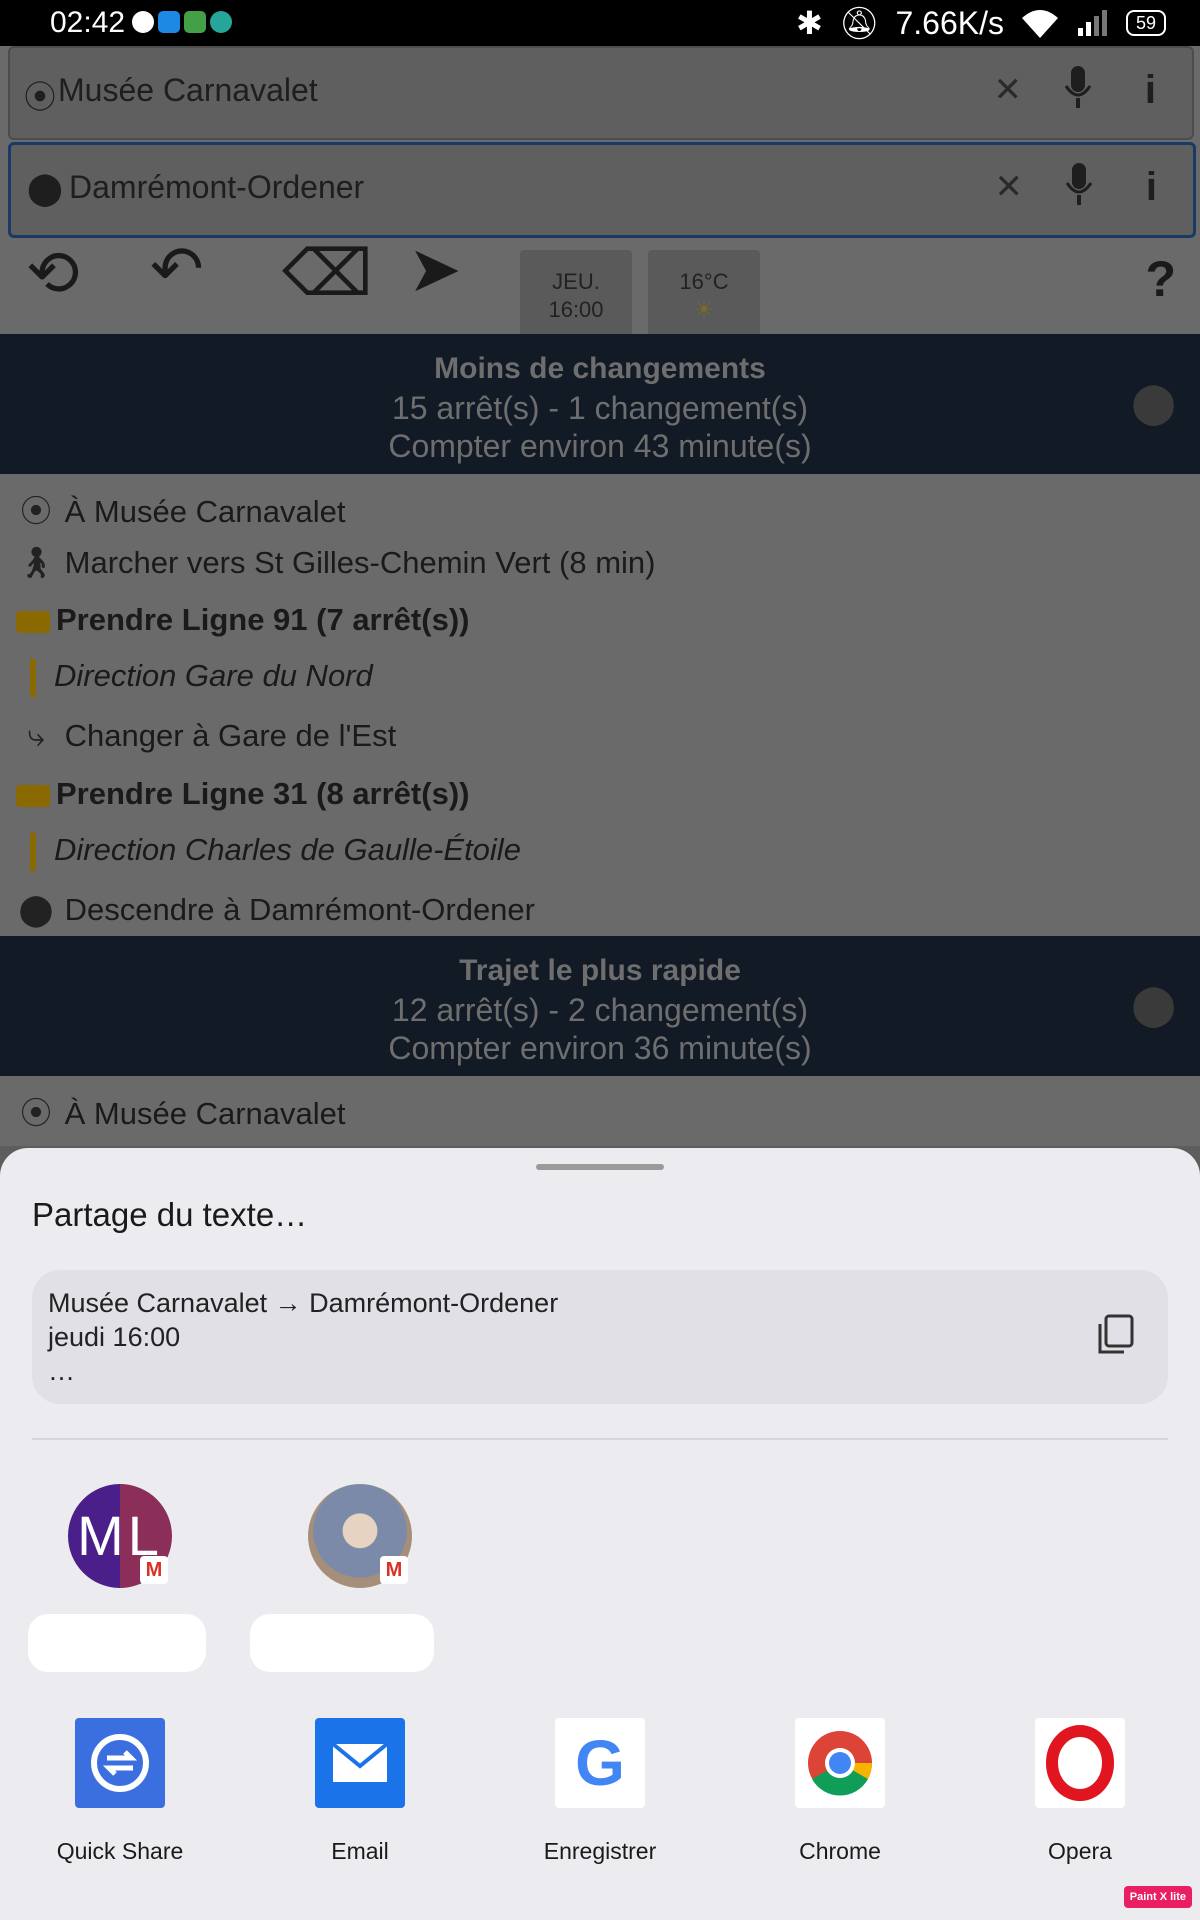 The image size is (1200, 1920). I want to click on divider, so click(600, 1439).